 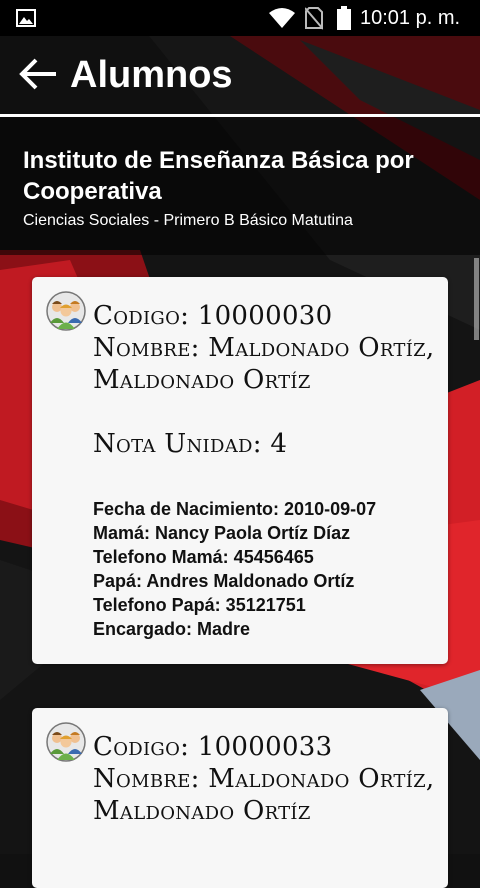 What do you see at coordinates (240, 75) in the screenshot?
I see `app-bar: Alumnos` at bounding box center [240, 75].